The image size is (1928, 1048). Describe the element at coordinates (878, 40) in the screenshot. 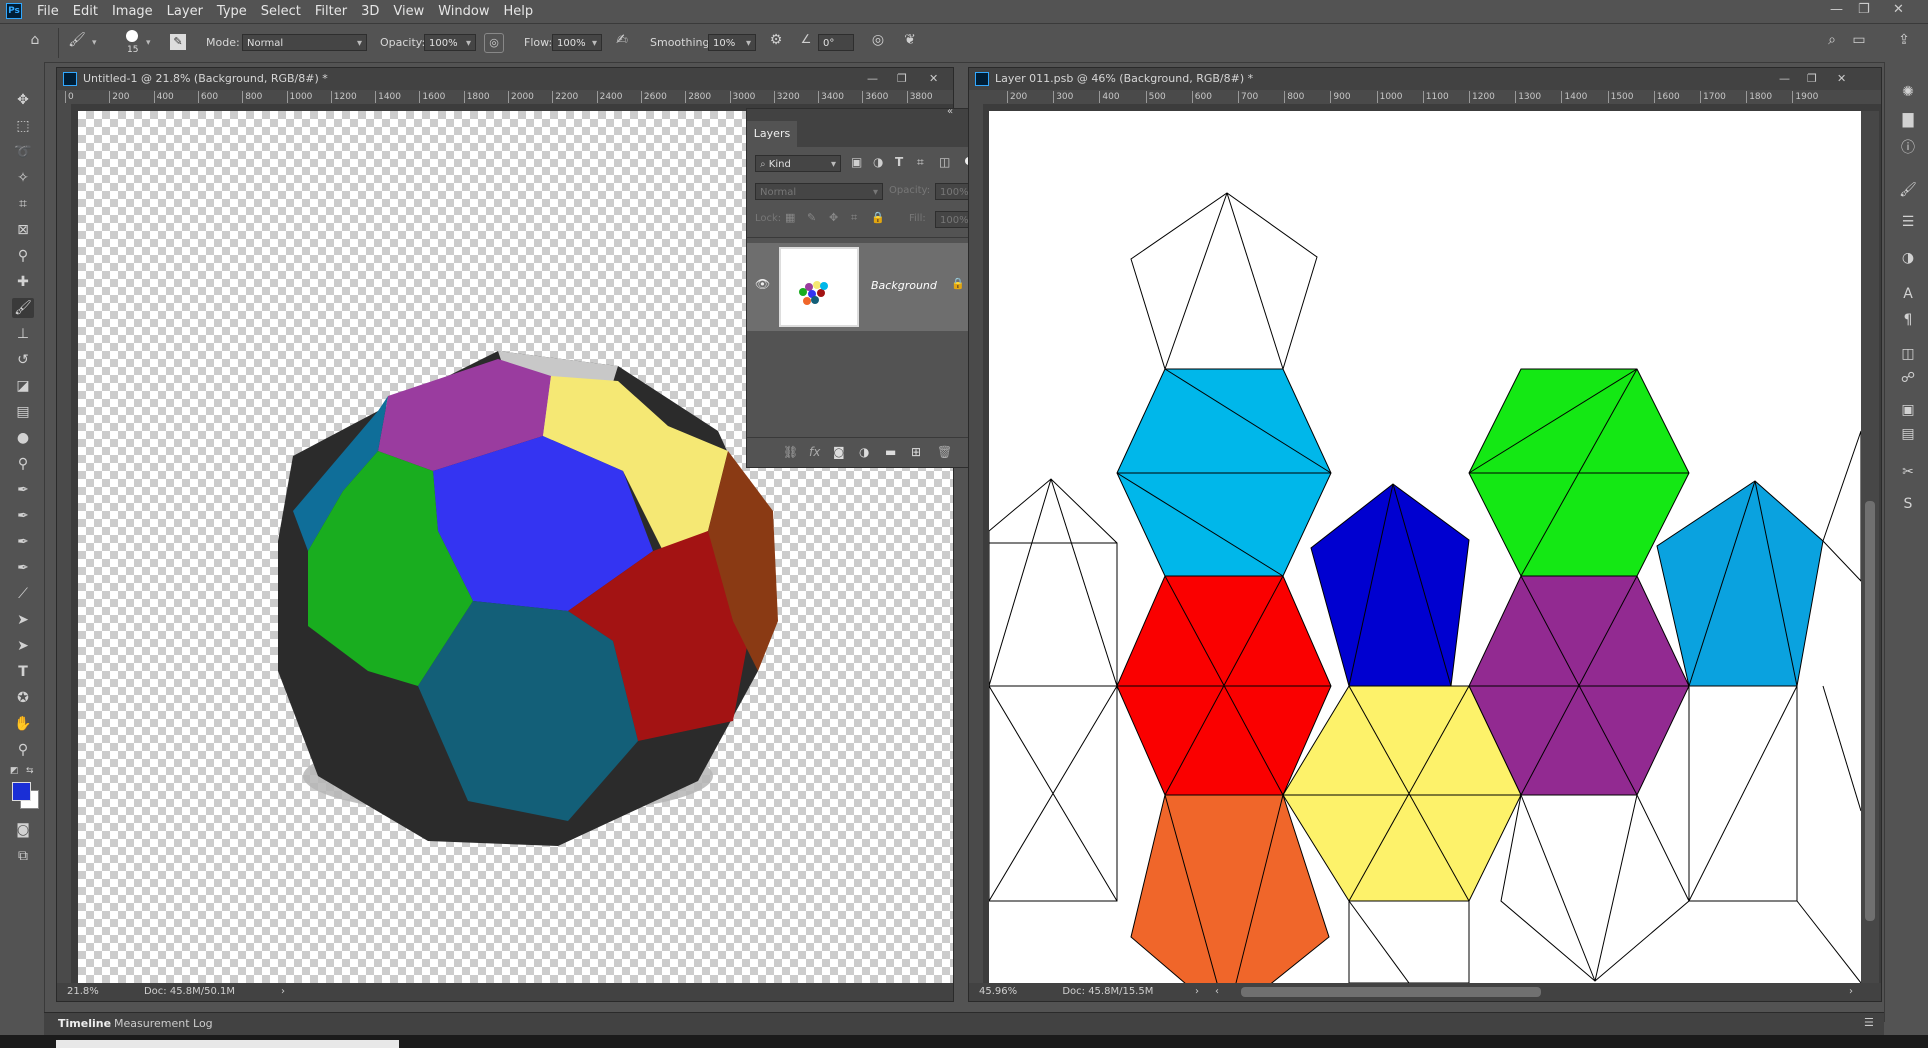

I see `pressure-size-icon: ◎` at that location.